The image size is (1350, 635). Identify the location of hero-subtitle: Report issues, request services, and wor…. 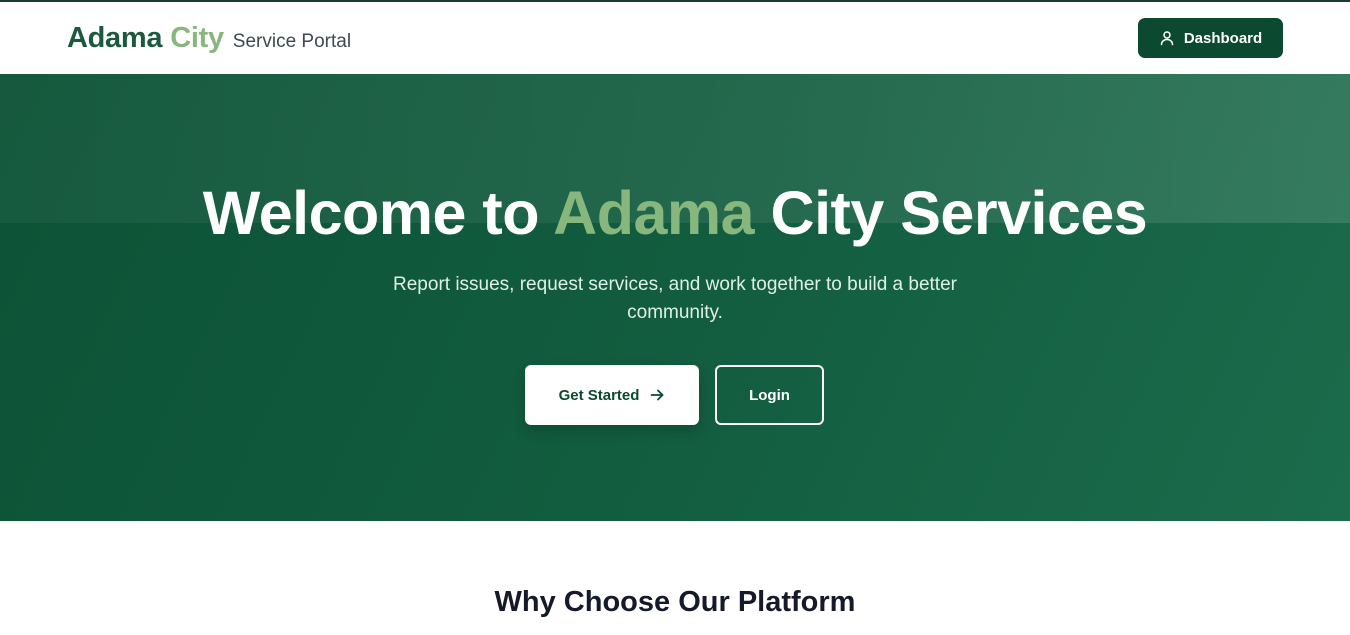
(675, 298).